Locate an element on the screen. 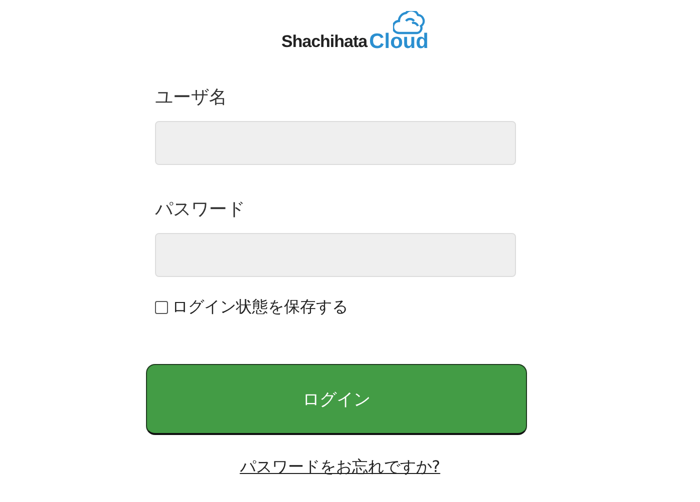  field-label: パスワード is located at coordinates (200, 209).